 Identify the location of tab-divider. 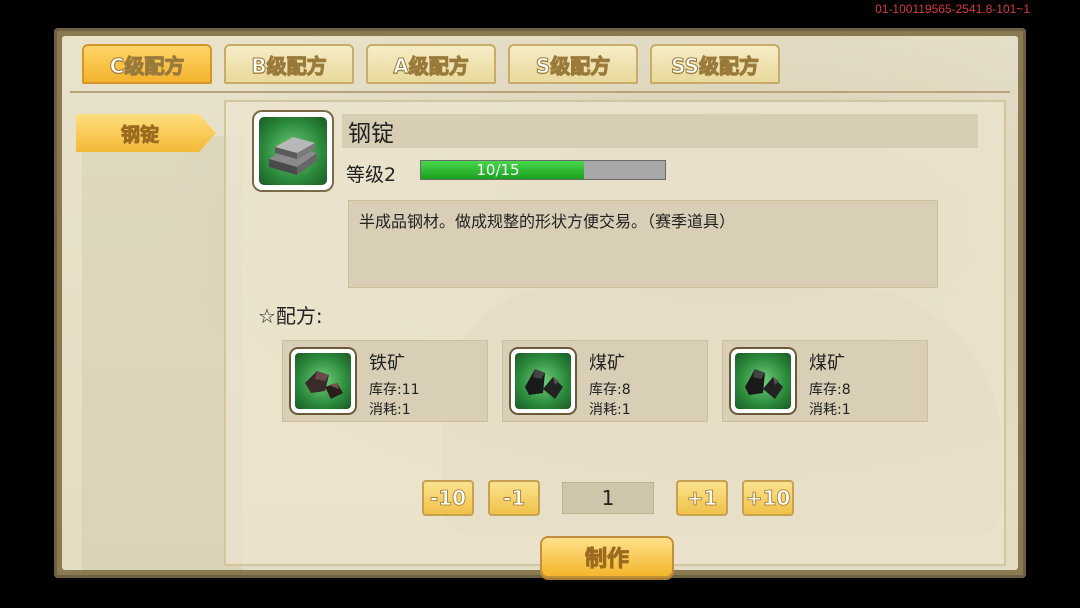
(540, 92).